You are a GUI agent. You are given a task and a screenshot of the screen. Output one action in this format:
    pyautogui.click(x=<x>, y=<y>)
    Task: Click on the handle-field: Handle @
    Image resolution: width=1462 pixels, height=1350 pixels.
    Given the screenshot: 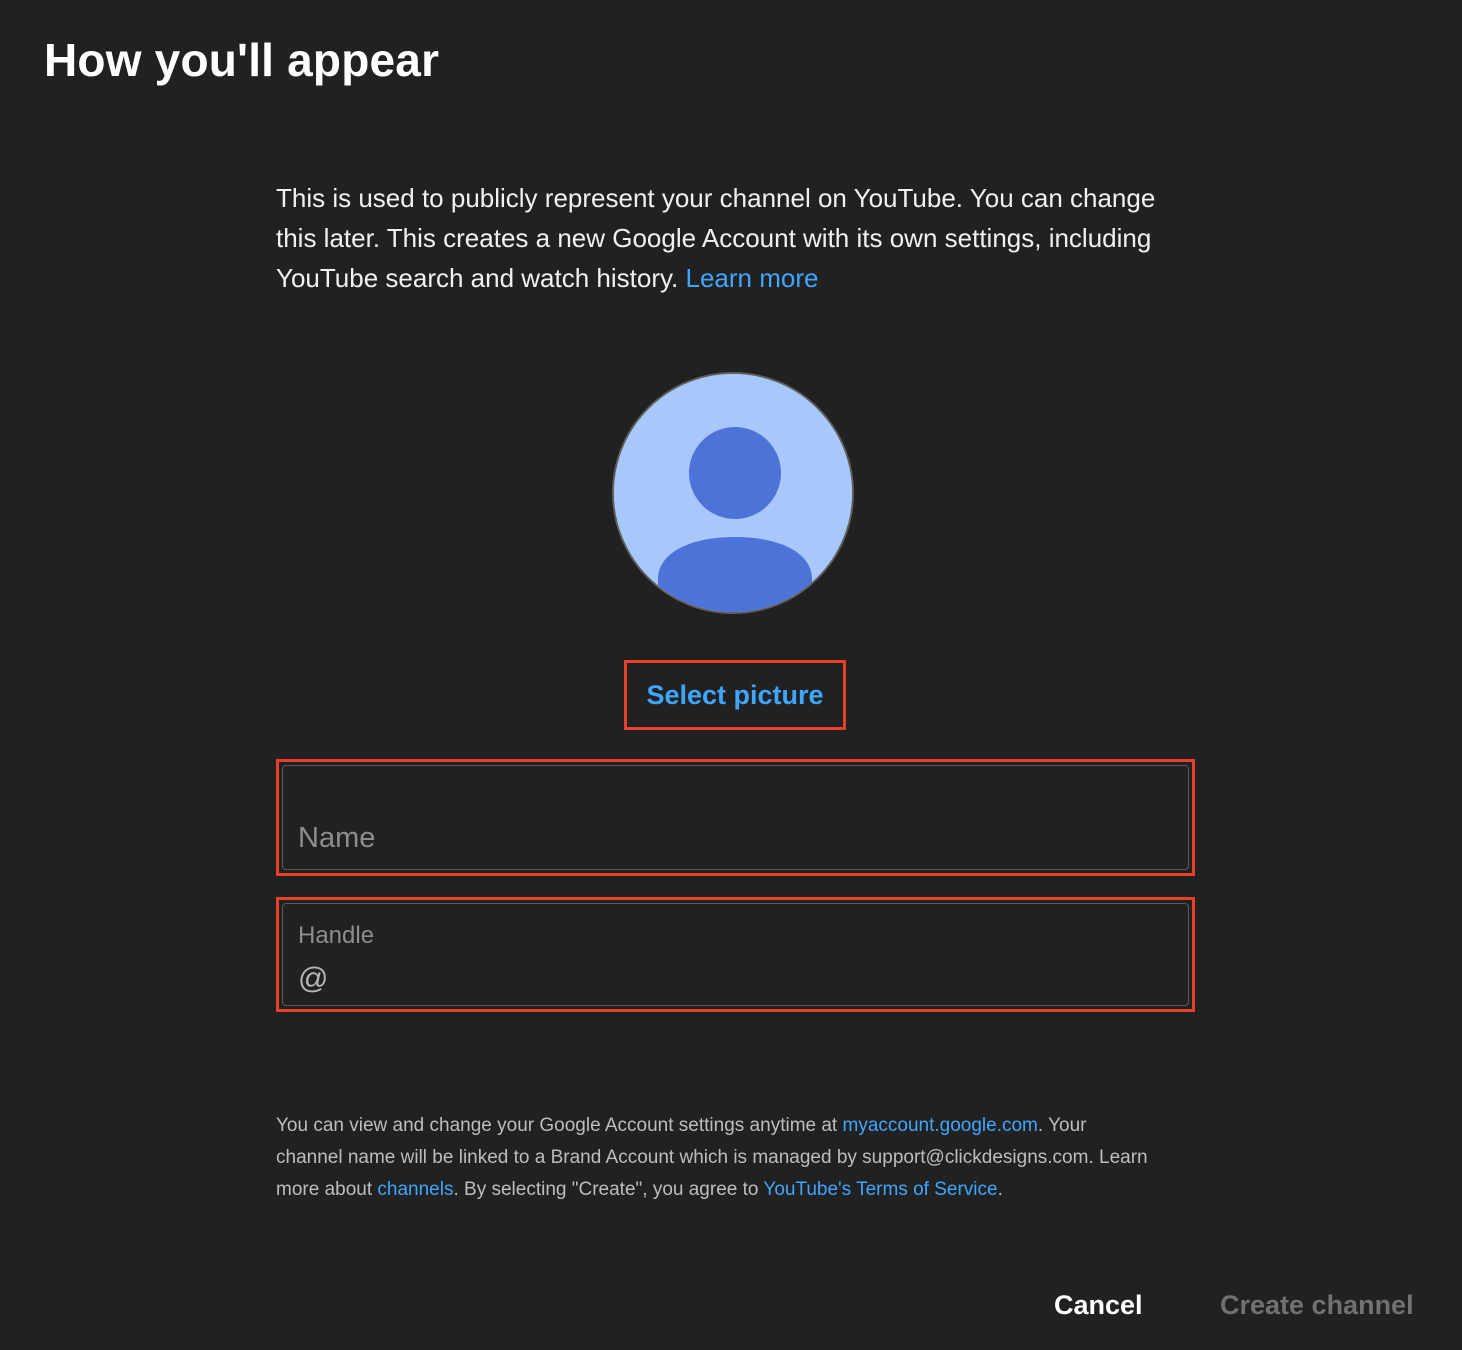 What is the action you would take?
    pyautogui.click(x=735, y=954)
    